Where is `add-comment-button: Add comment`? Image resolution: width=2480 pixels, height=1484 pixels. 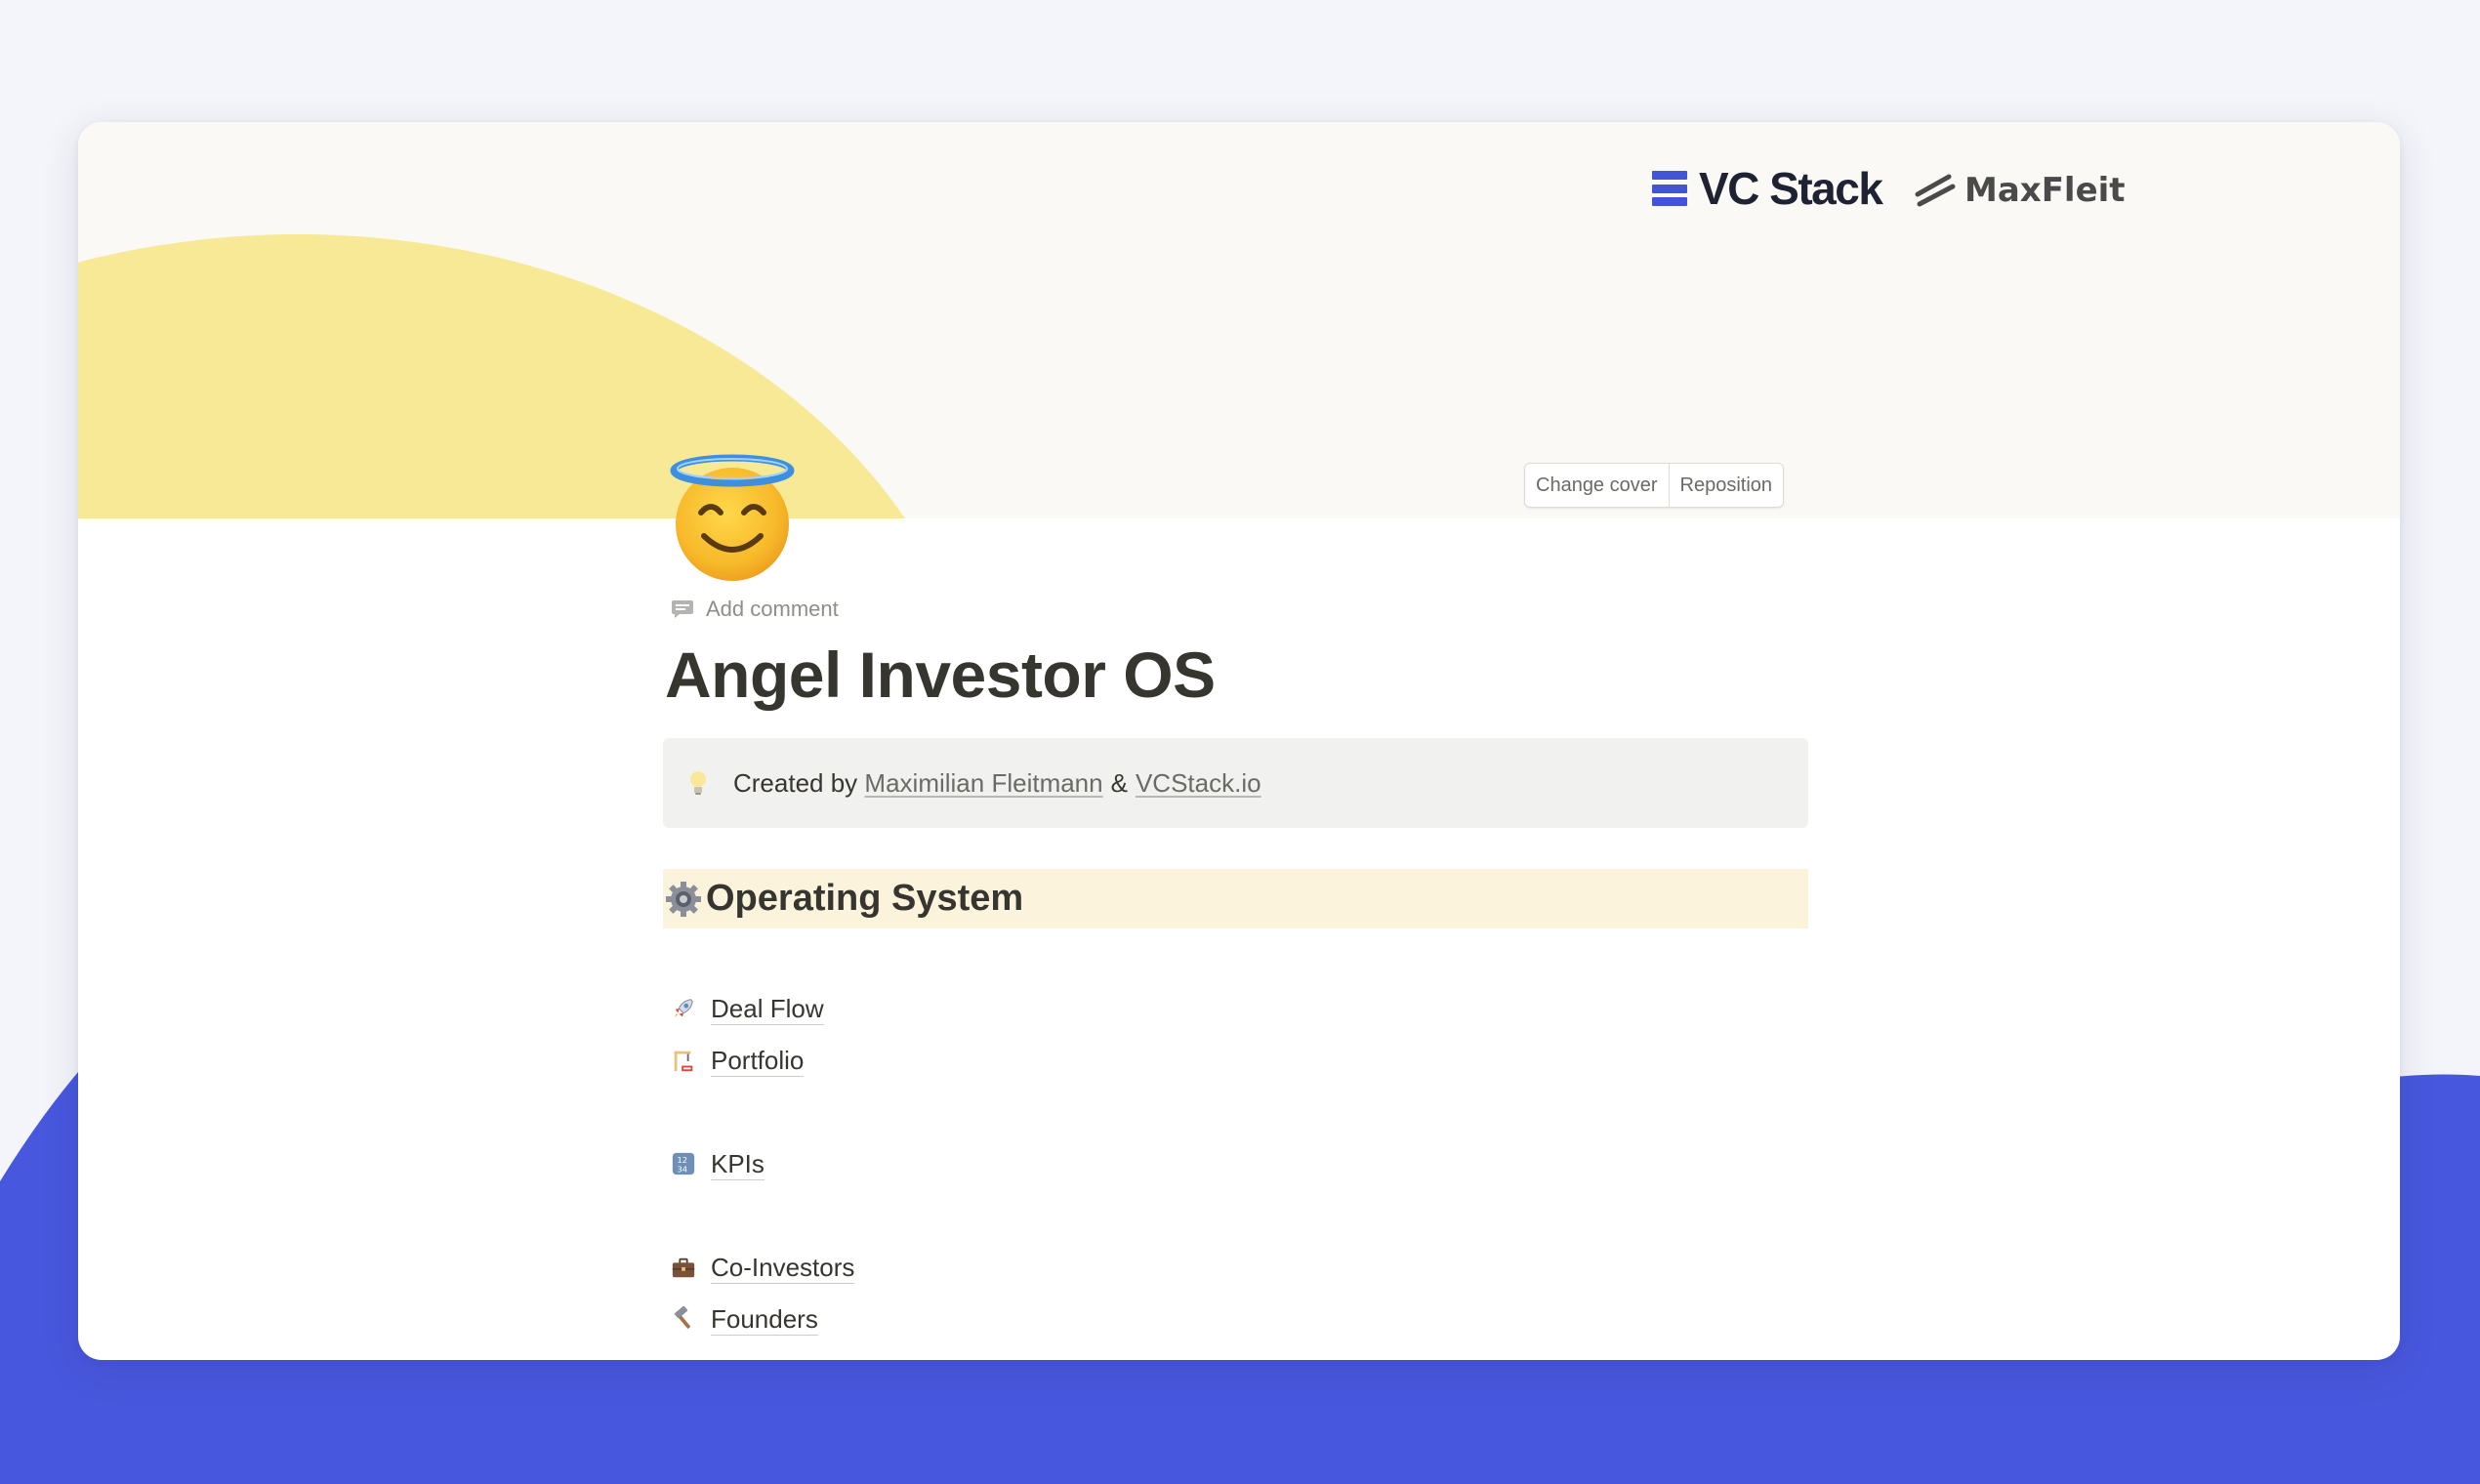
add-comment-button: Add comment is located at coordinates (755, 610).